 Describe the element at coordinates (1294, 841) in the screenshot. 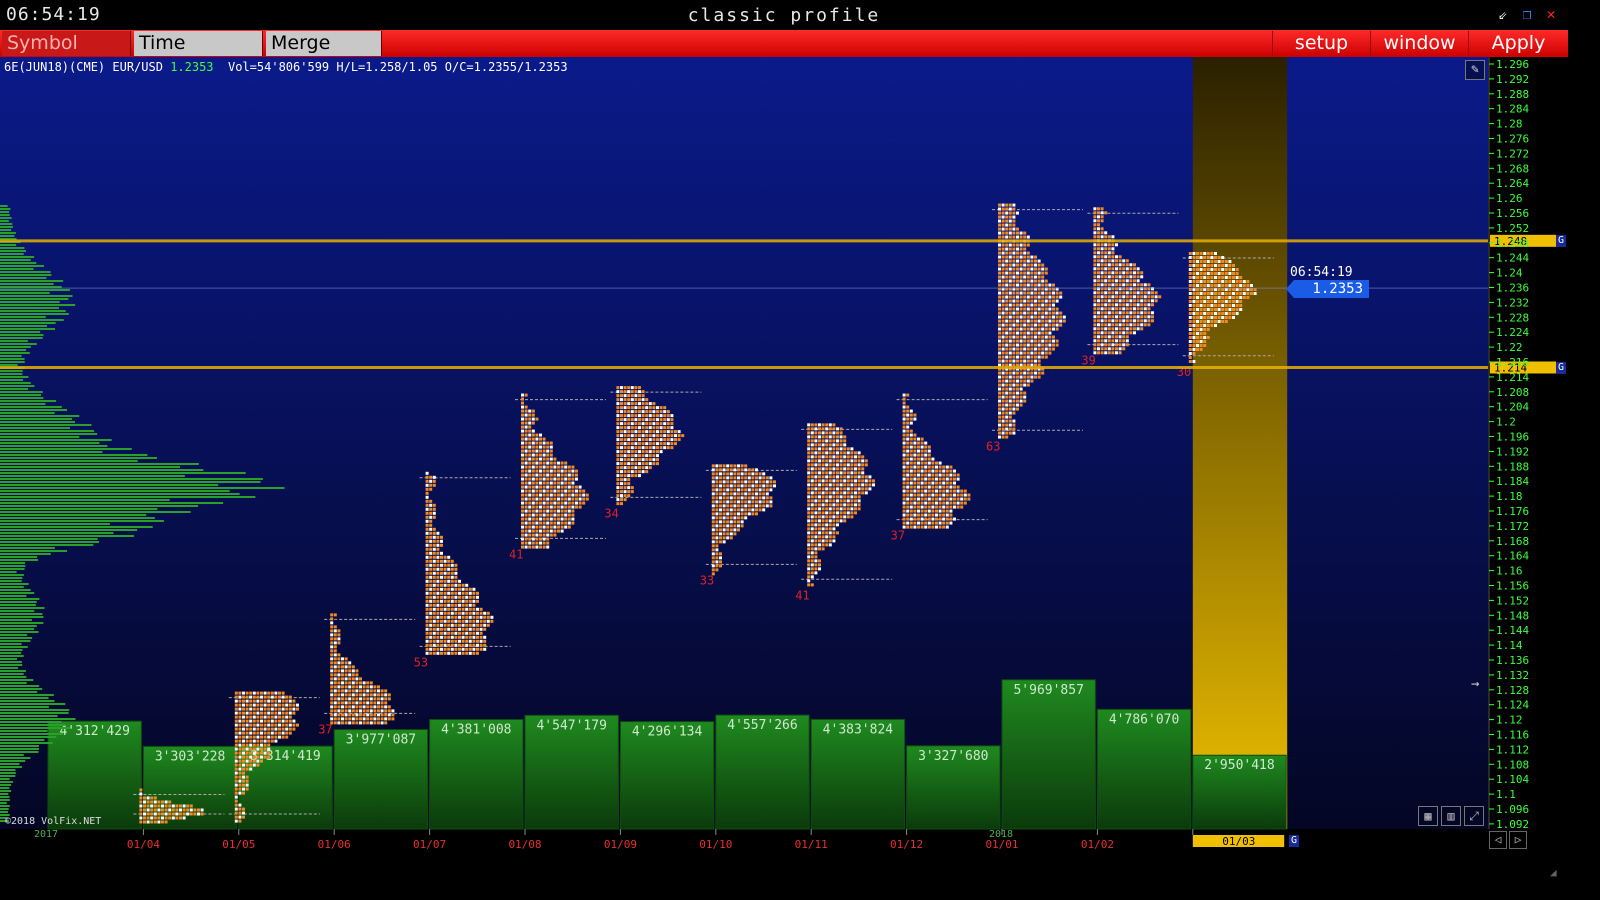

I see `date-g-tag: G` at that location.